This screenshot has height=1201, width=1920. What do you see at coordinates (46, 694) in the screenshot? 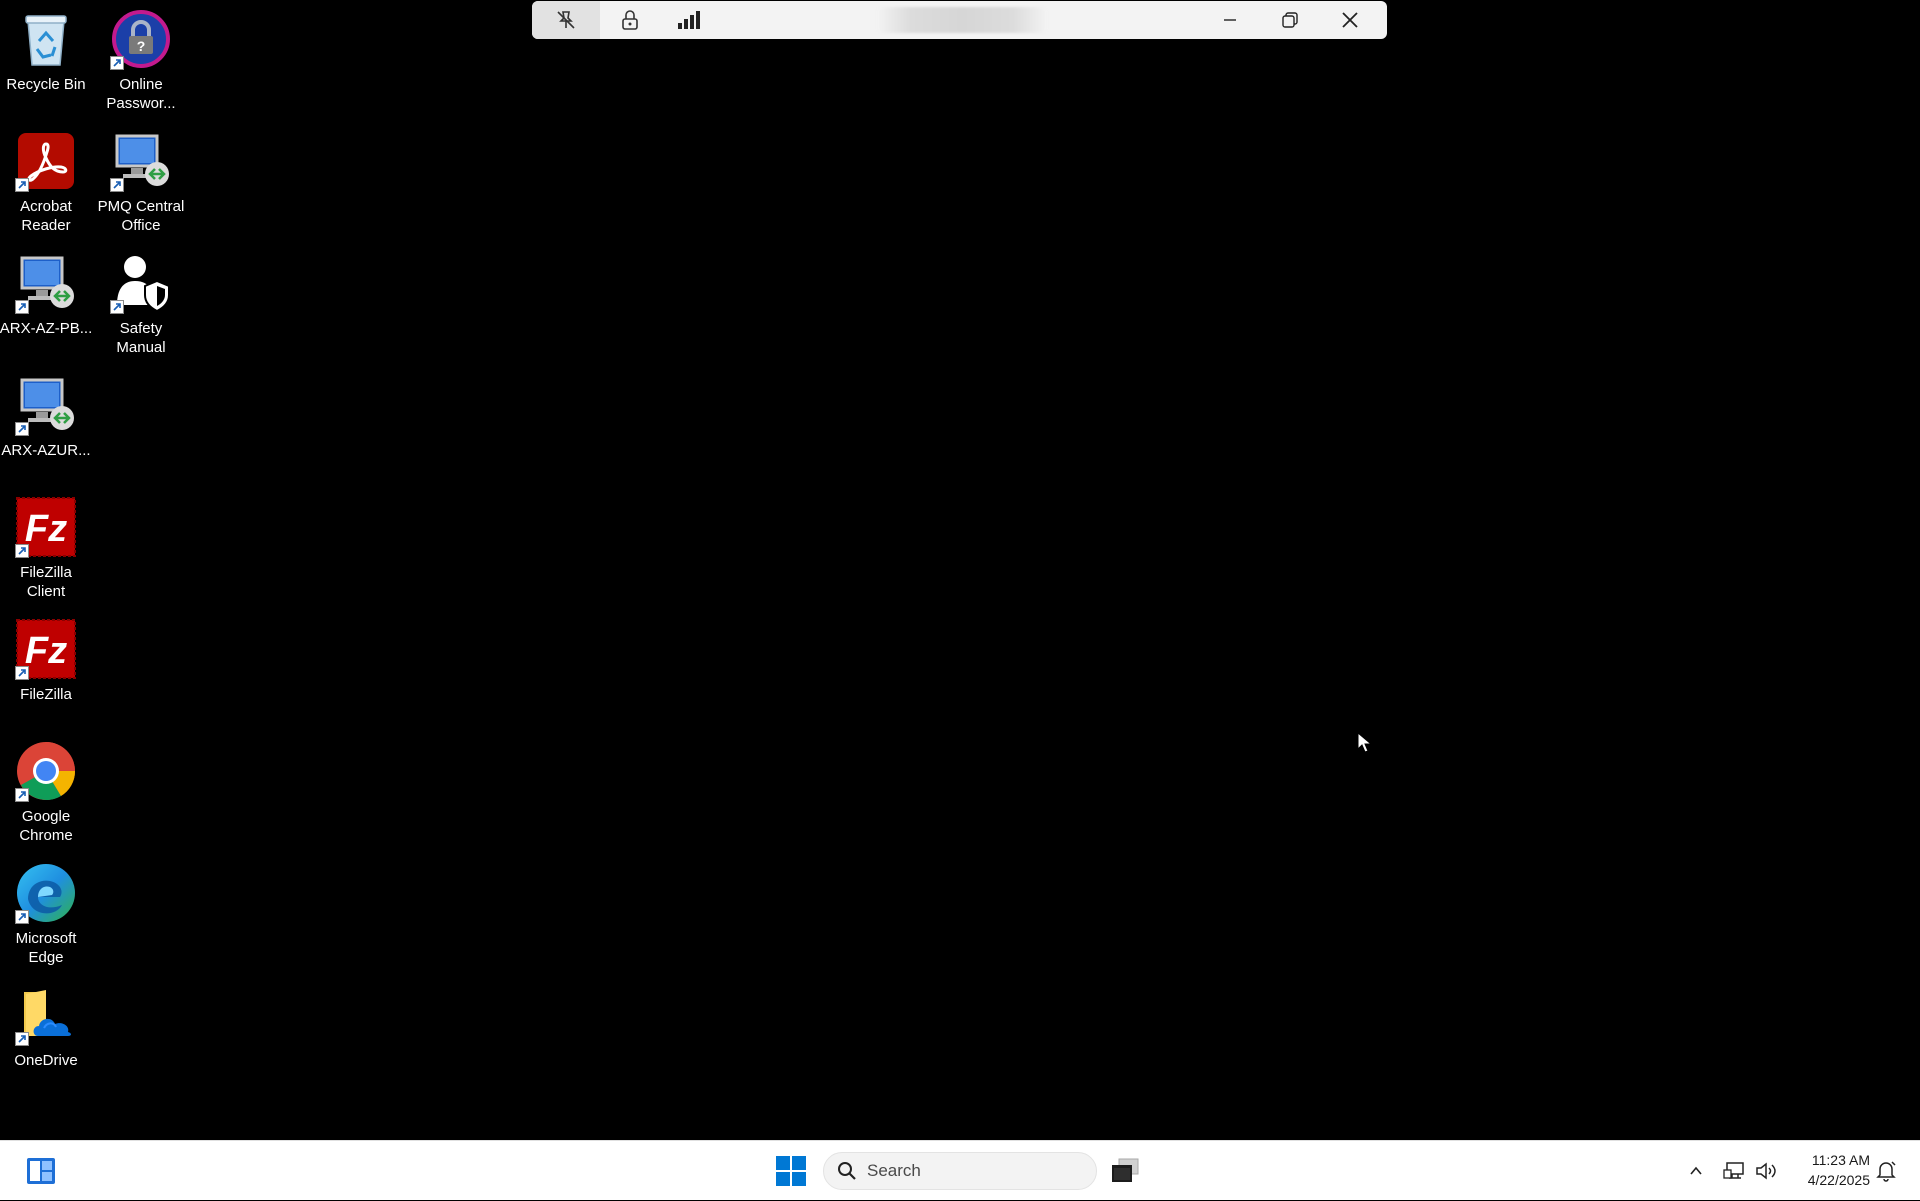
I see `desktop-icon-label: FileZilla` at bounding box center [46, 694].